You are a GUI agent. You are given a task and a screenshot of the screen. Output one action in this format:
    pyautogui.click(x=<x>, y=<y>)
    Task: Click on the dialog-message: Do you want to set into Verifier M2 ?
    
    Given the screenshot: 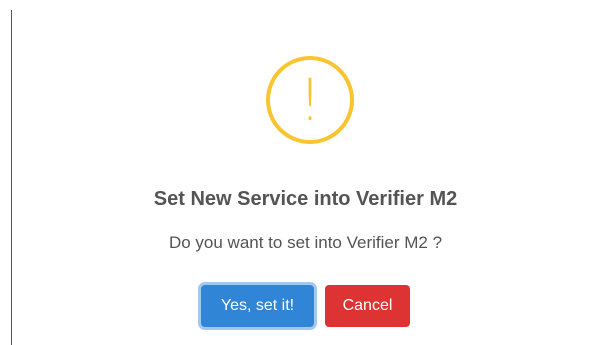 What is the action you would take?
    pyautogui.click(x=305, y=242)
    